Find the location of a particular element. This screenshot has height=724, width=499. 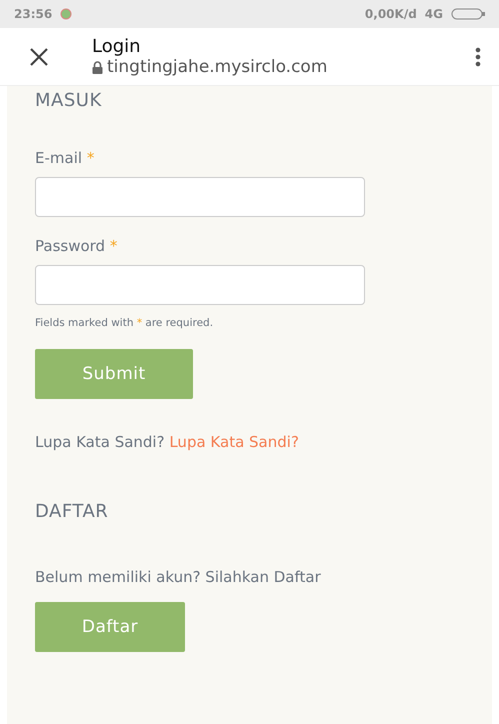

required-note: Fields marked with * are required. is located at coordinates (124, 323).